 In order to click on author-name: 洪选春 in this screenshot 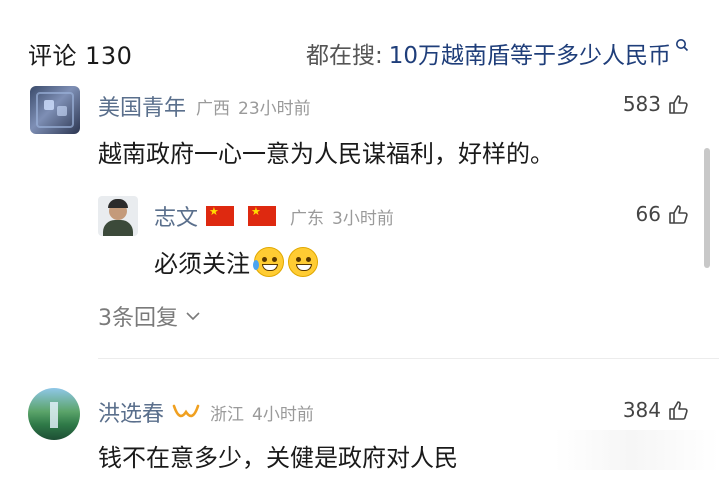, I will do `click(131, 412)`.